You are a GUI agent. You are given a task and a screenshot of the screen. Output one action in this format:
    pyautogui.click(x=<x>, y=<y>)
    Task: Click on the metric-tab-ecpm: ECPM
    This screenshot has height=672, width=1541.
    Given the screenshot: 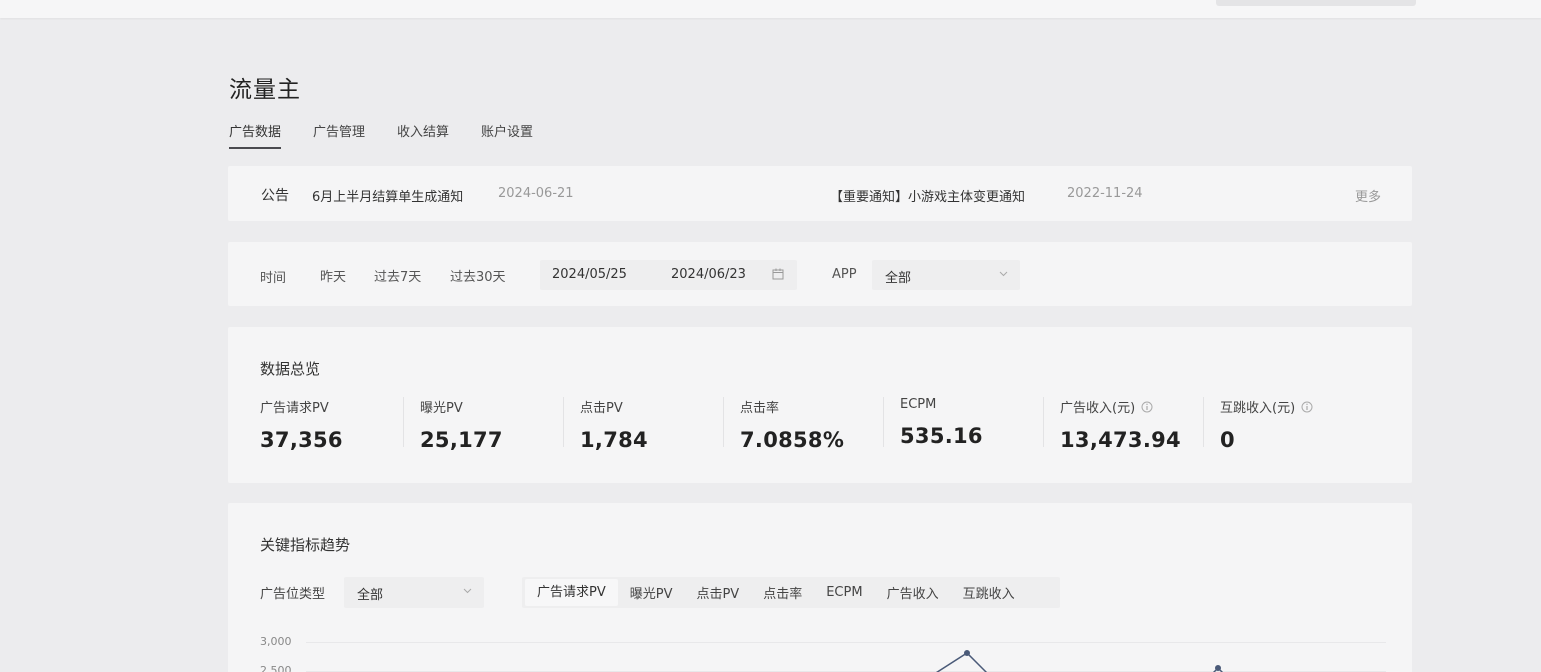 What is the action you would take?
    pyautogui.click(x=844, y=592)
    